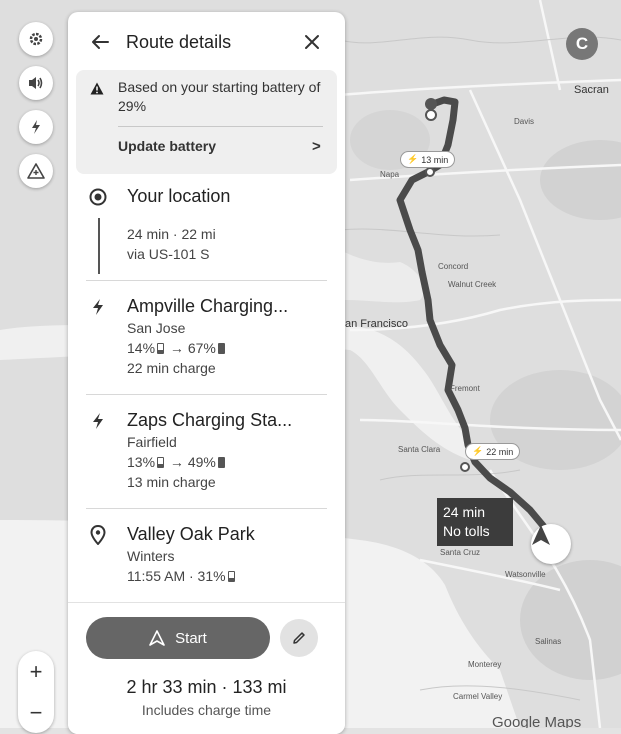  I want to click on charger-eta-text: 22 min, so click(500, 451).